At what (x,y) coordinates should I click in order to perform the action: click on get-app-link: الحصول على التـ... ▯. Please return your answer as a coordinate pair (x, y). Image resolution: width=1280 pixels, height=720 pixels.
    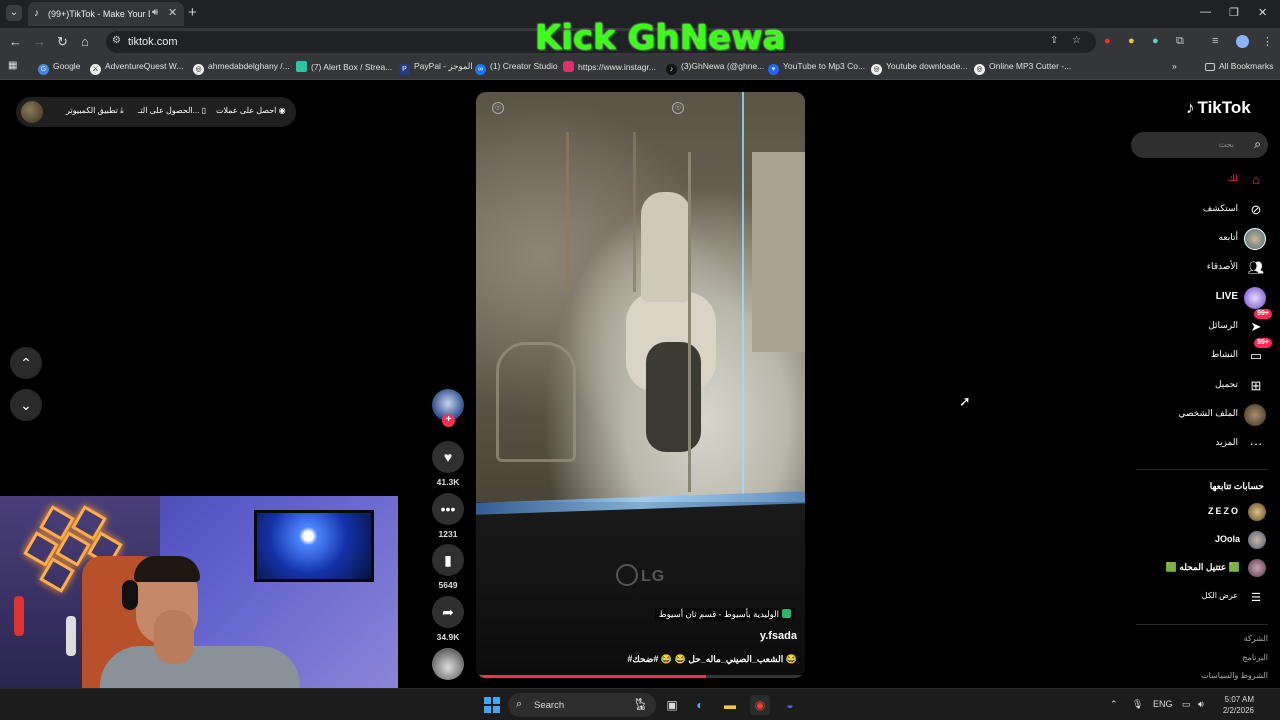
    Looking at the image, I should click on (172, 110).